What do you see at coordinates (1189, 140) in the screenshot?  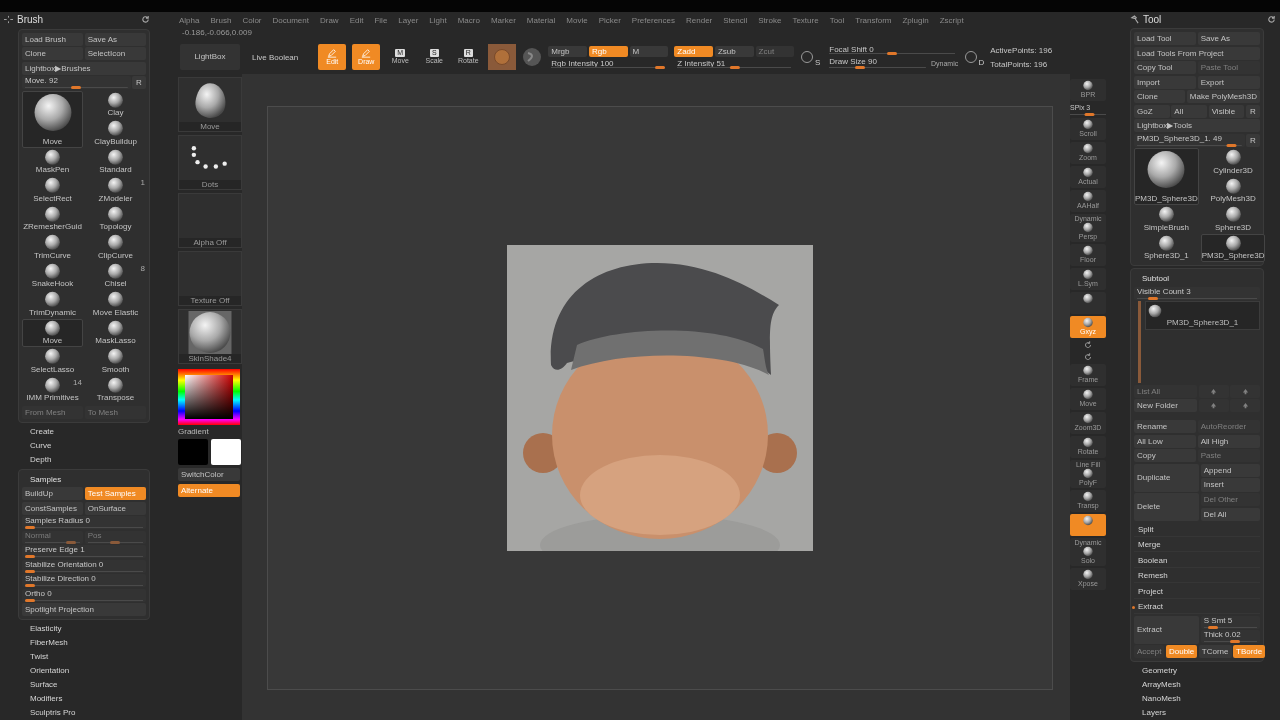 I see `slider: PM3D_Sphere3D_1. 49` at bounding box center [1189, 140].